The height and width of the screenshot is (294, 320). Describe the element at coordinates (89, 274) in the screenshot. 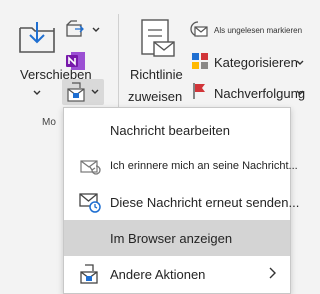

I see `other-actions-icon` at that location.